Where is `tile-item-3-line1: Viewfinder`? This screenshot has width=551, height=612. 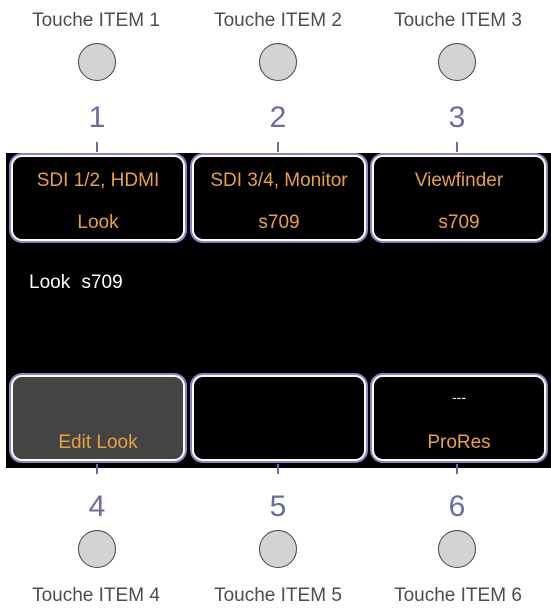
tile-item-3-line1: Viewfinder is located at coordinates (459, 180).